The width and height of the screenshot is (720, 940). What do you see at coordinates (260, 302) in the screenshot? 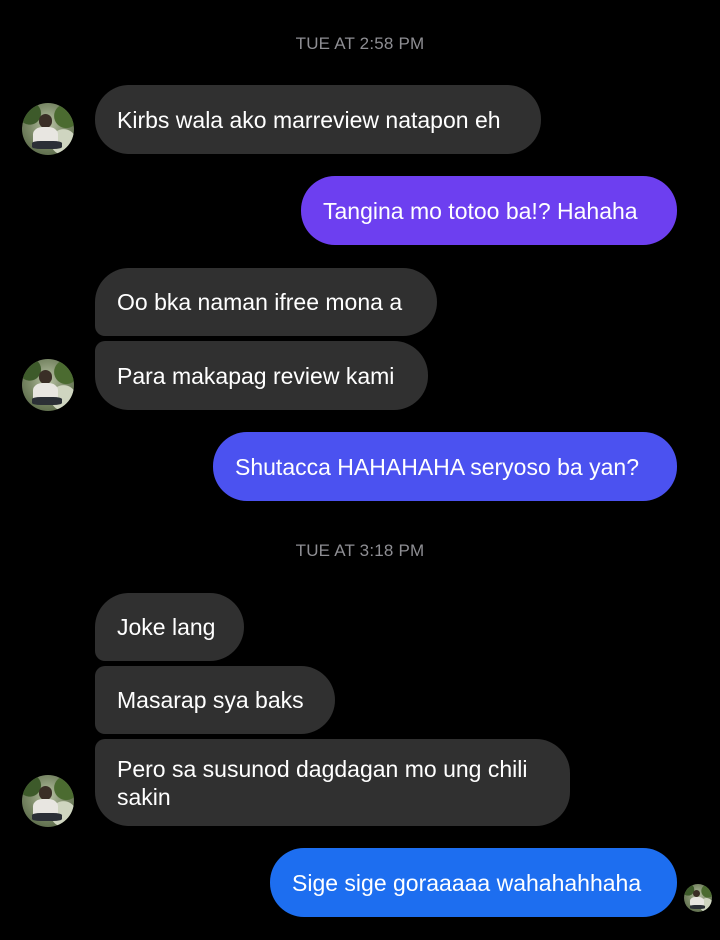
I see `message-text: Oo bka naman ifree mona a` at bounding box center [260, 302].